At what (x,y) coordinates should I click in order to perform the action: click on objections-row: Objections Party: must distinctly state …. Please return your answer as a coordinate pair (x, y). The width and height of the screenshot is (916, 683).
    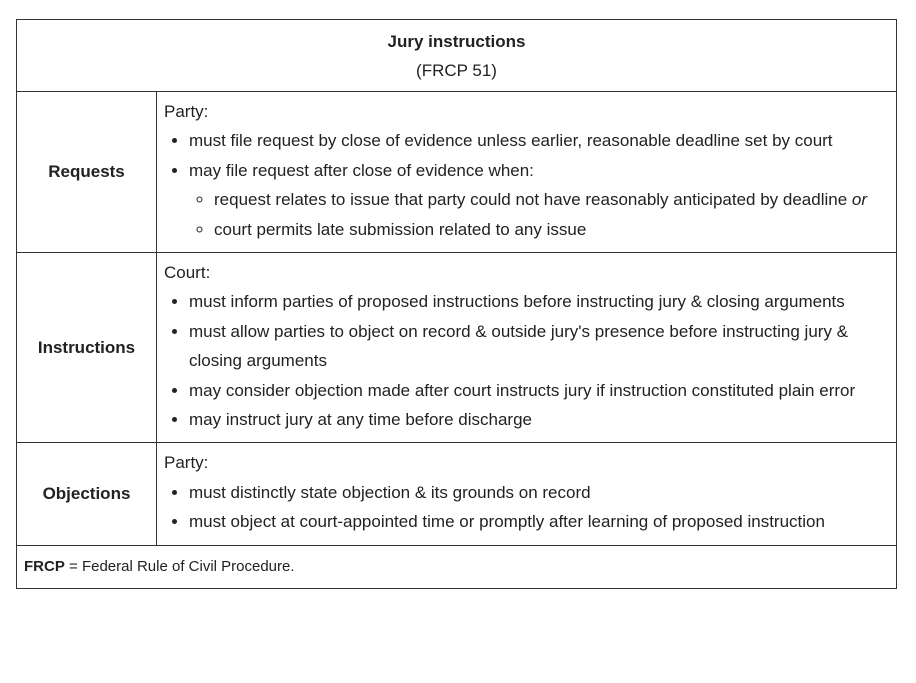
    Looking at the image, I should click on (456, 494).